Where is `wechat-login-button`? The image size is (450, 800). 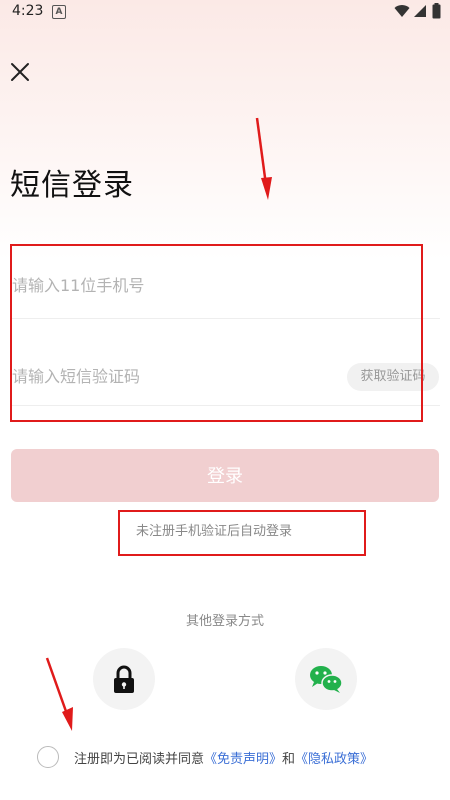
wechat-login-button is located at coordinates (326, 679).